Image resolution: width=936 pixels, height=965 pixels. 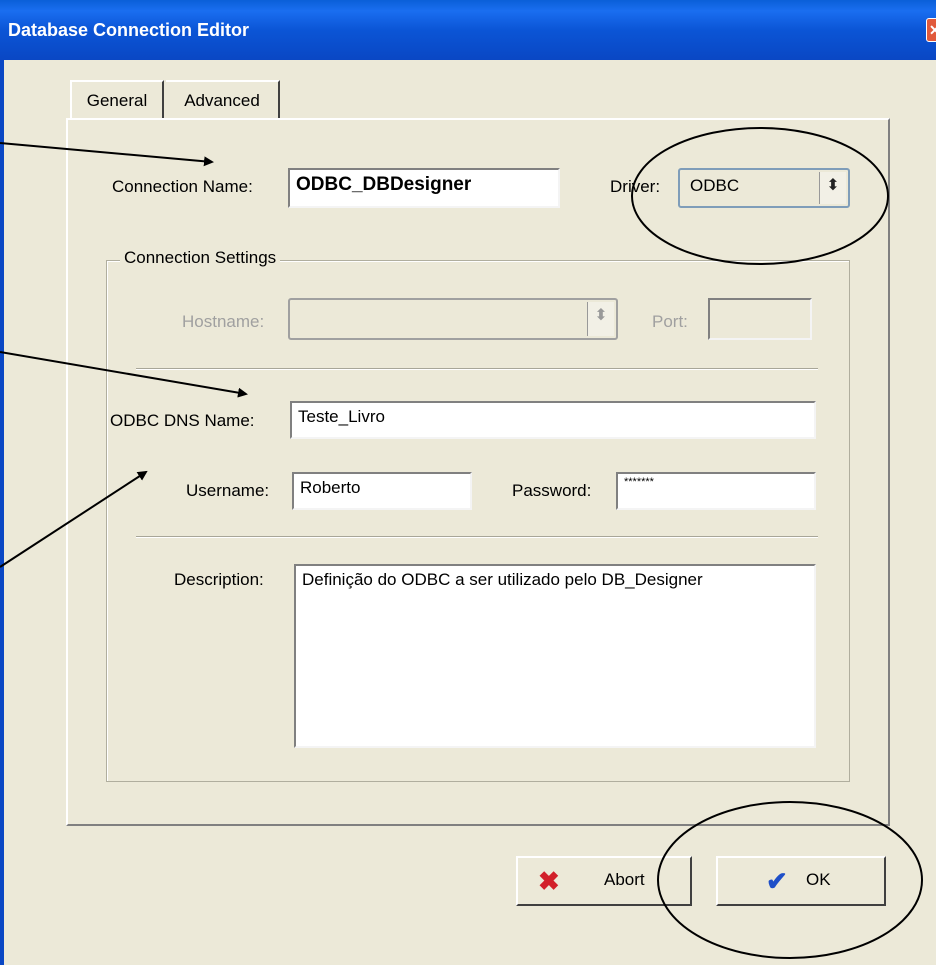 What do you see at coordinates (182, 420) in the screenshot?
I see `odbc-dns-label: ODBC DNS Name:` at bounding box center [182, 420].